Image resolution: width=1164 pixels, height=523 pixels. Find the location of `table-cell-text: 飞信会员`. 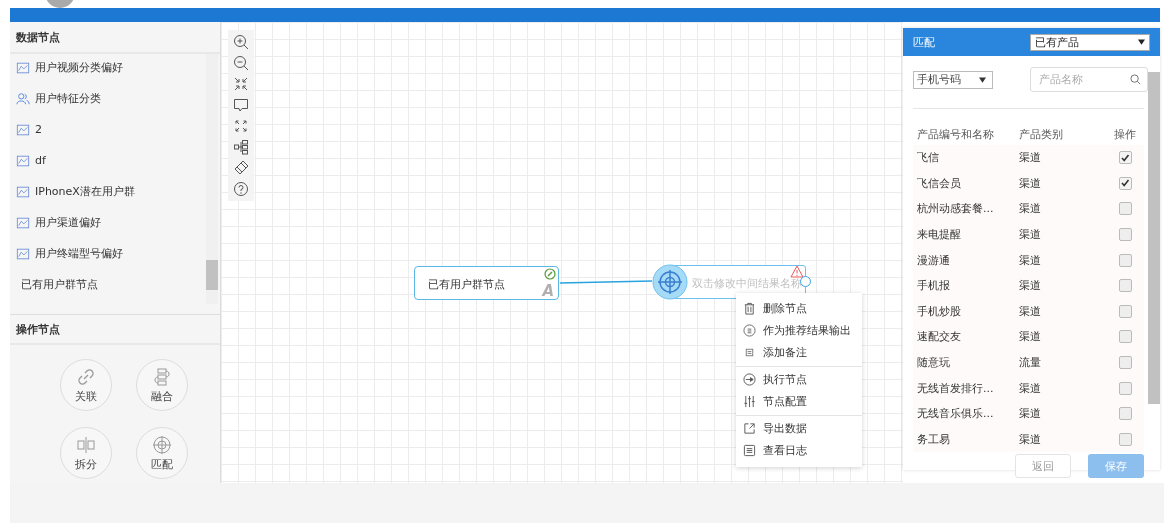

table-cell-text: 飞信会员 is located at coordinates (939, 183).